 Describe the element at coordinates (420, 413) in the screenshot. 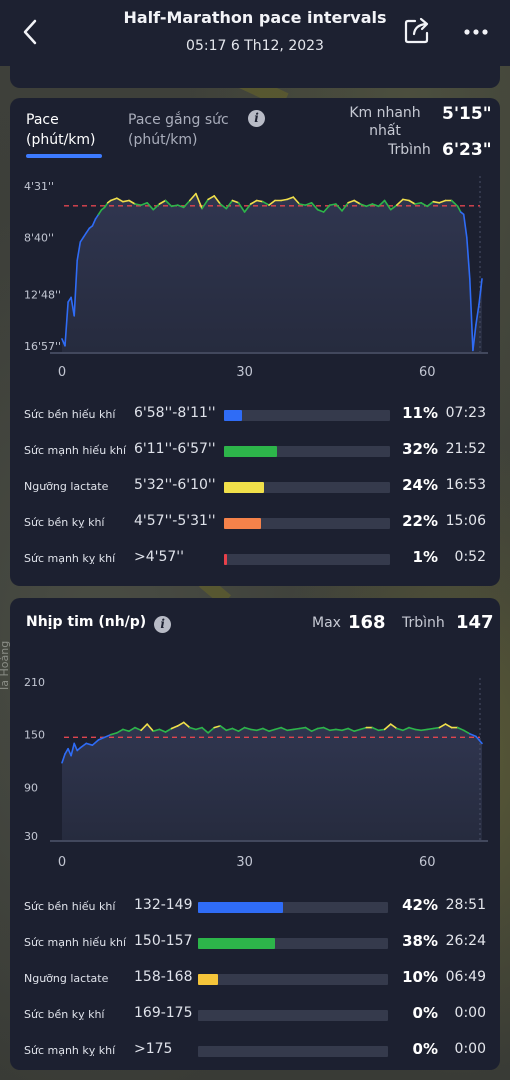

I see `zone-percent: 11%` at that location.